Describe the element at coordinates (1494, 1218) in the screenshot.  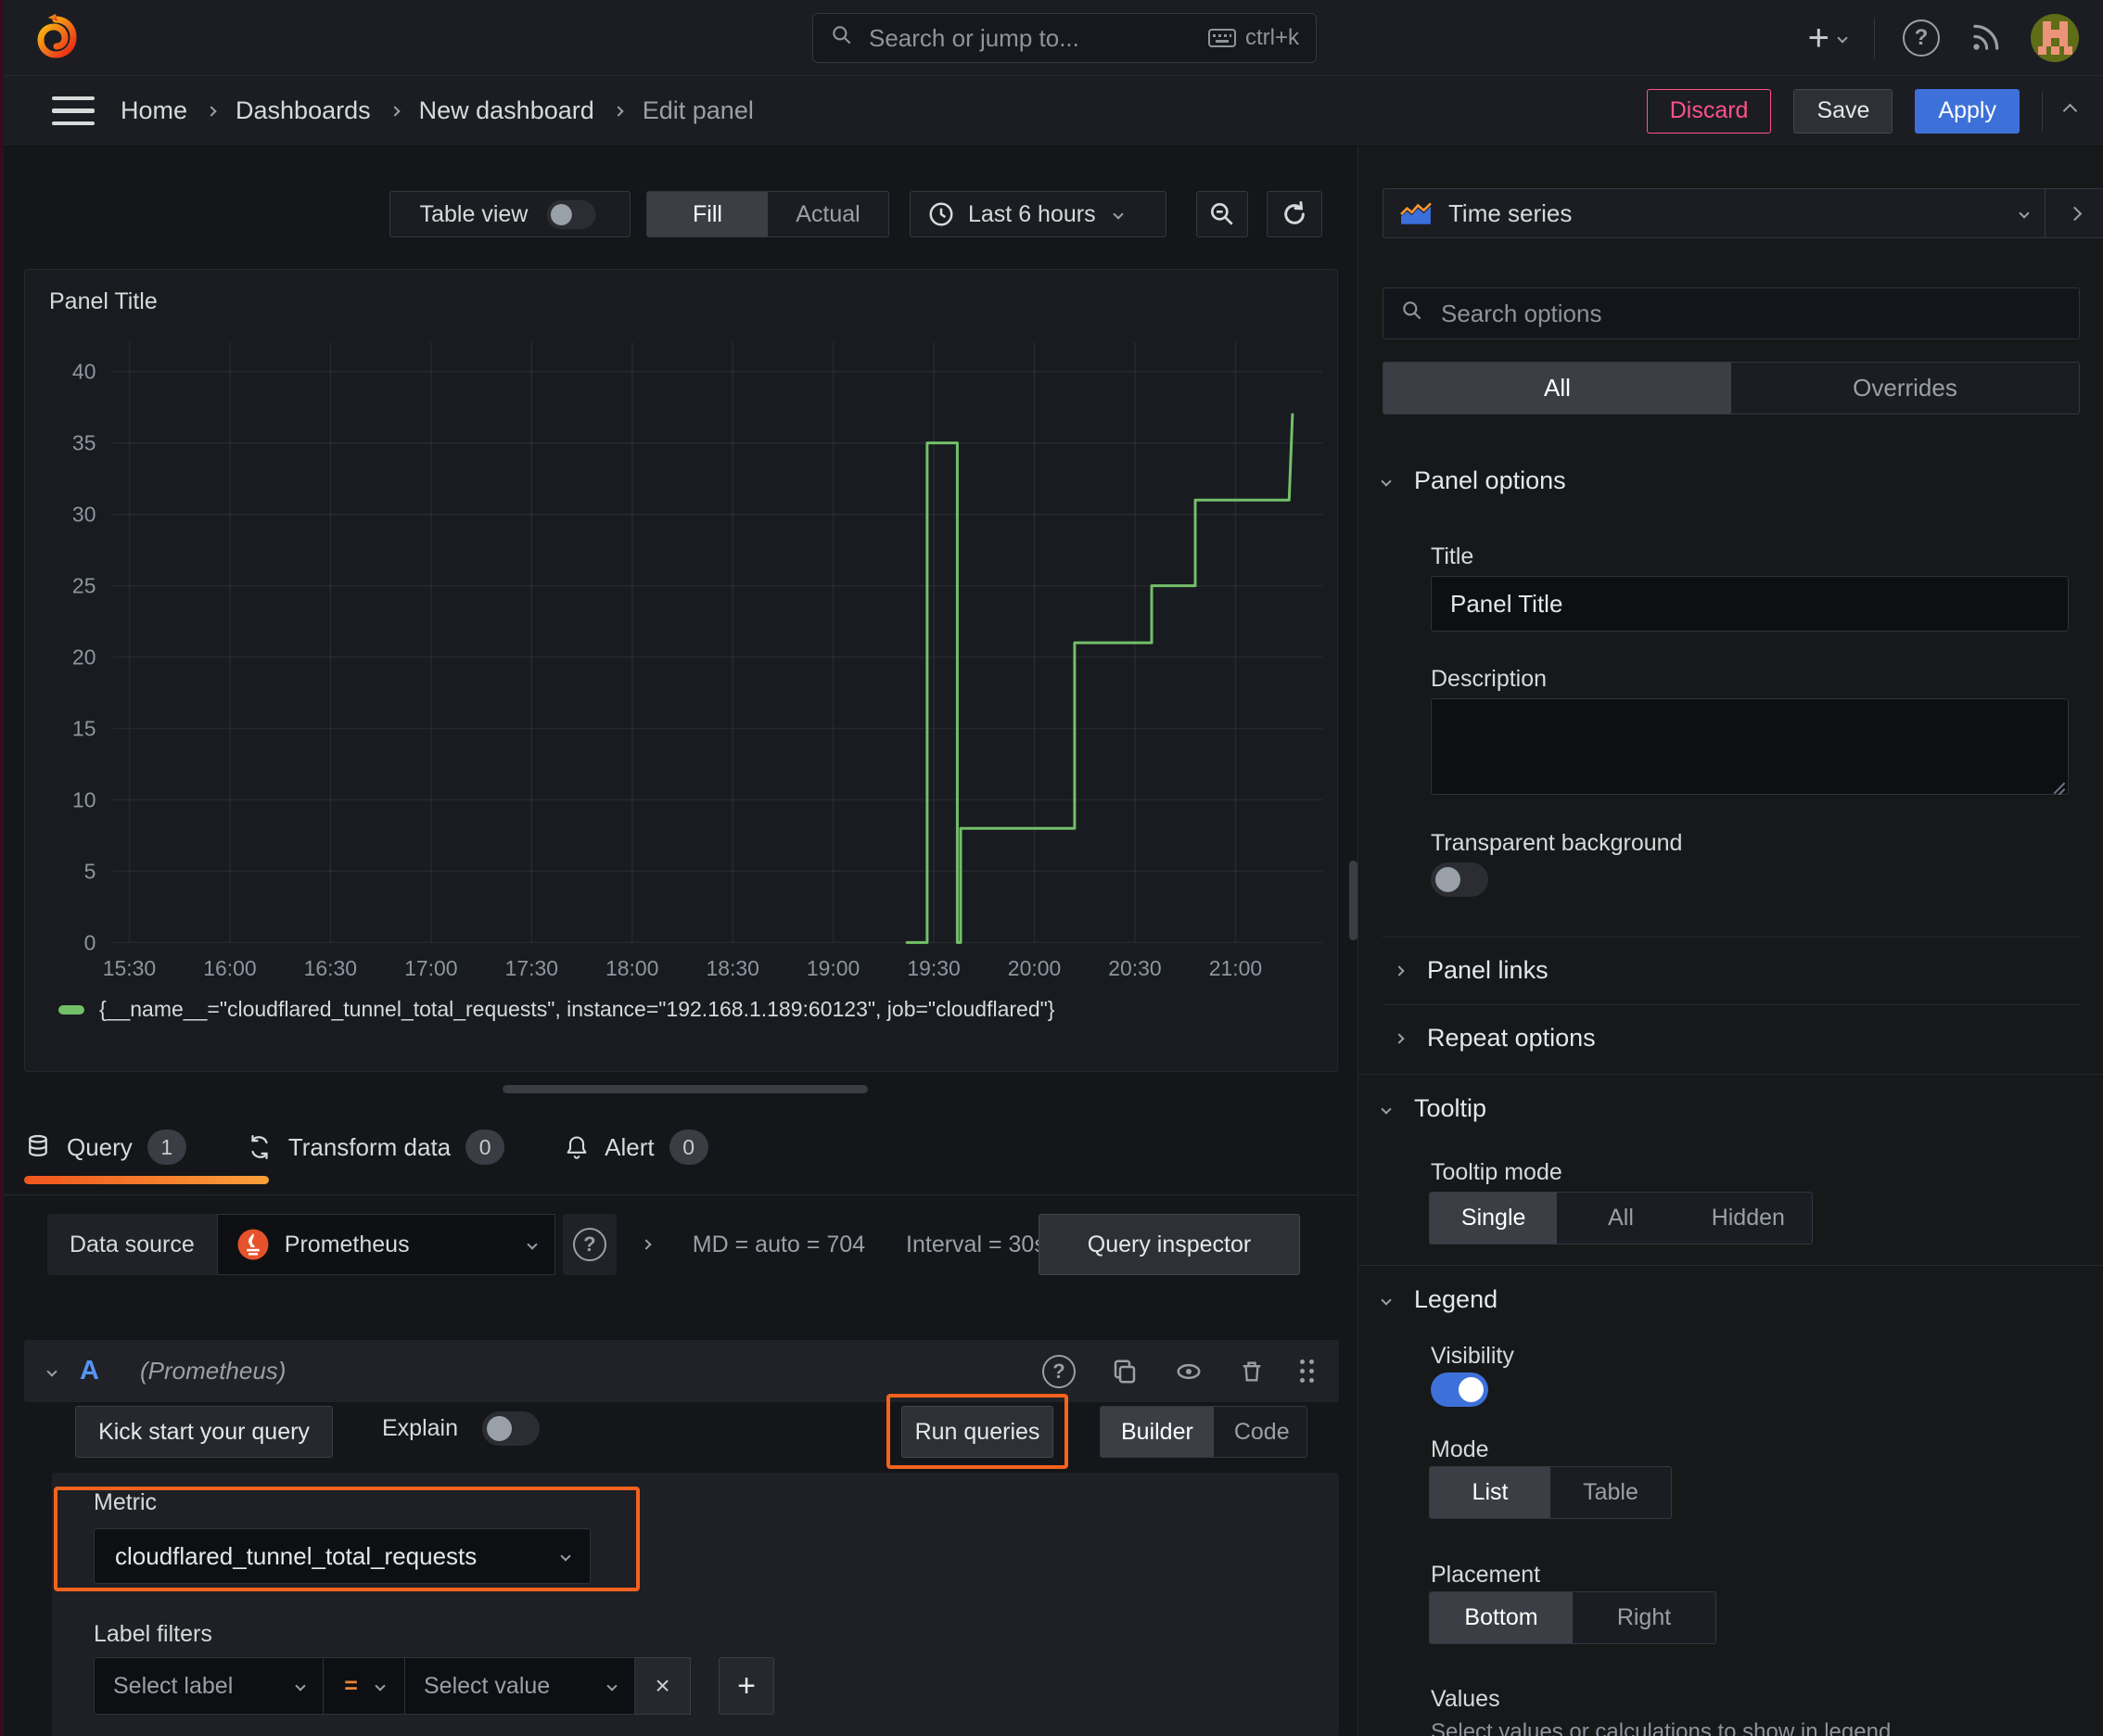
I see `tooltip-single-option: Single` at that location.